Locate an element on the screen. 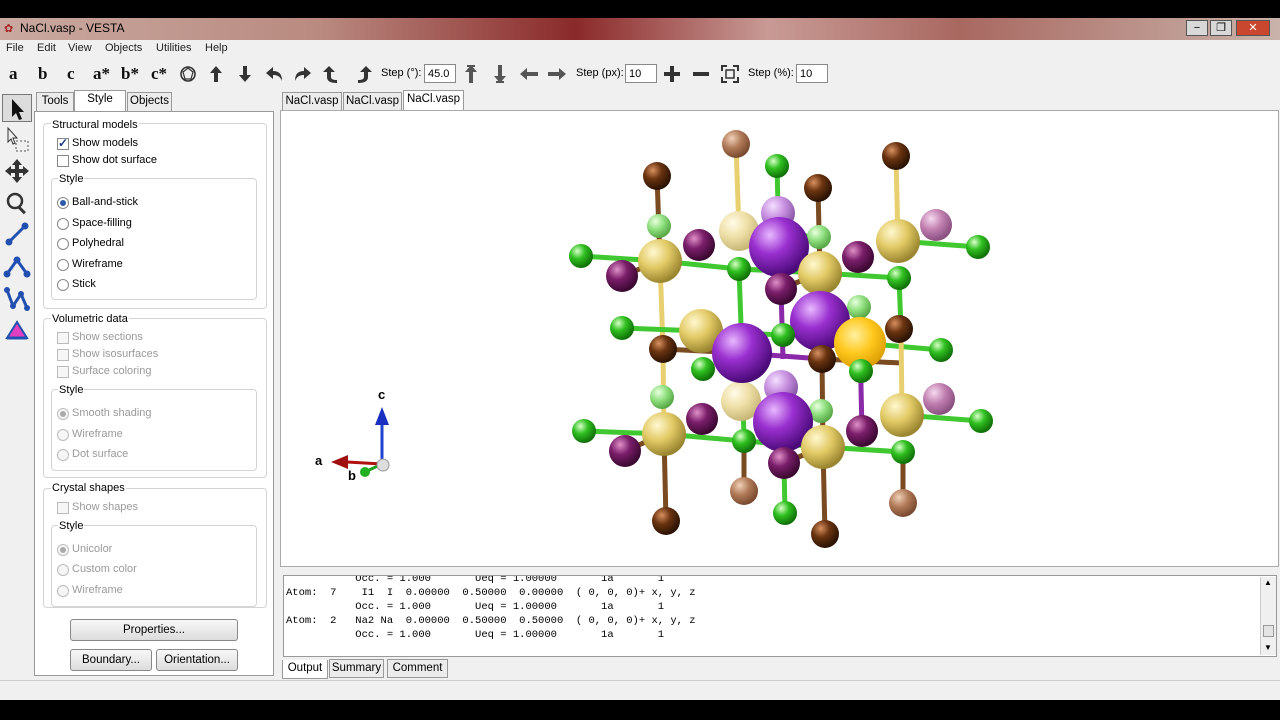  rotate-right-icon is located at coordinates (303, 74).